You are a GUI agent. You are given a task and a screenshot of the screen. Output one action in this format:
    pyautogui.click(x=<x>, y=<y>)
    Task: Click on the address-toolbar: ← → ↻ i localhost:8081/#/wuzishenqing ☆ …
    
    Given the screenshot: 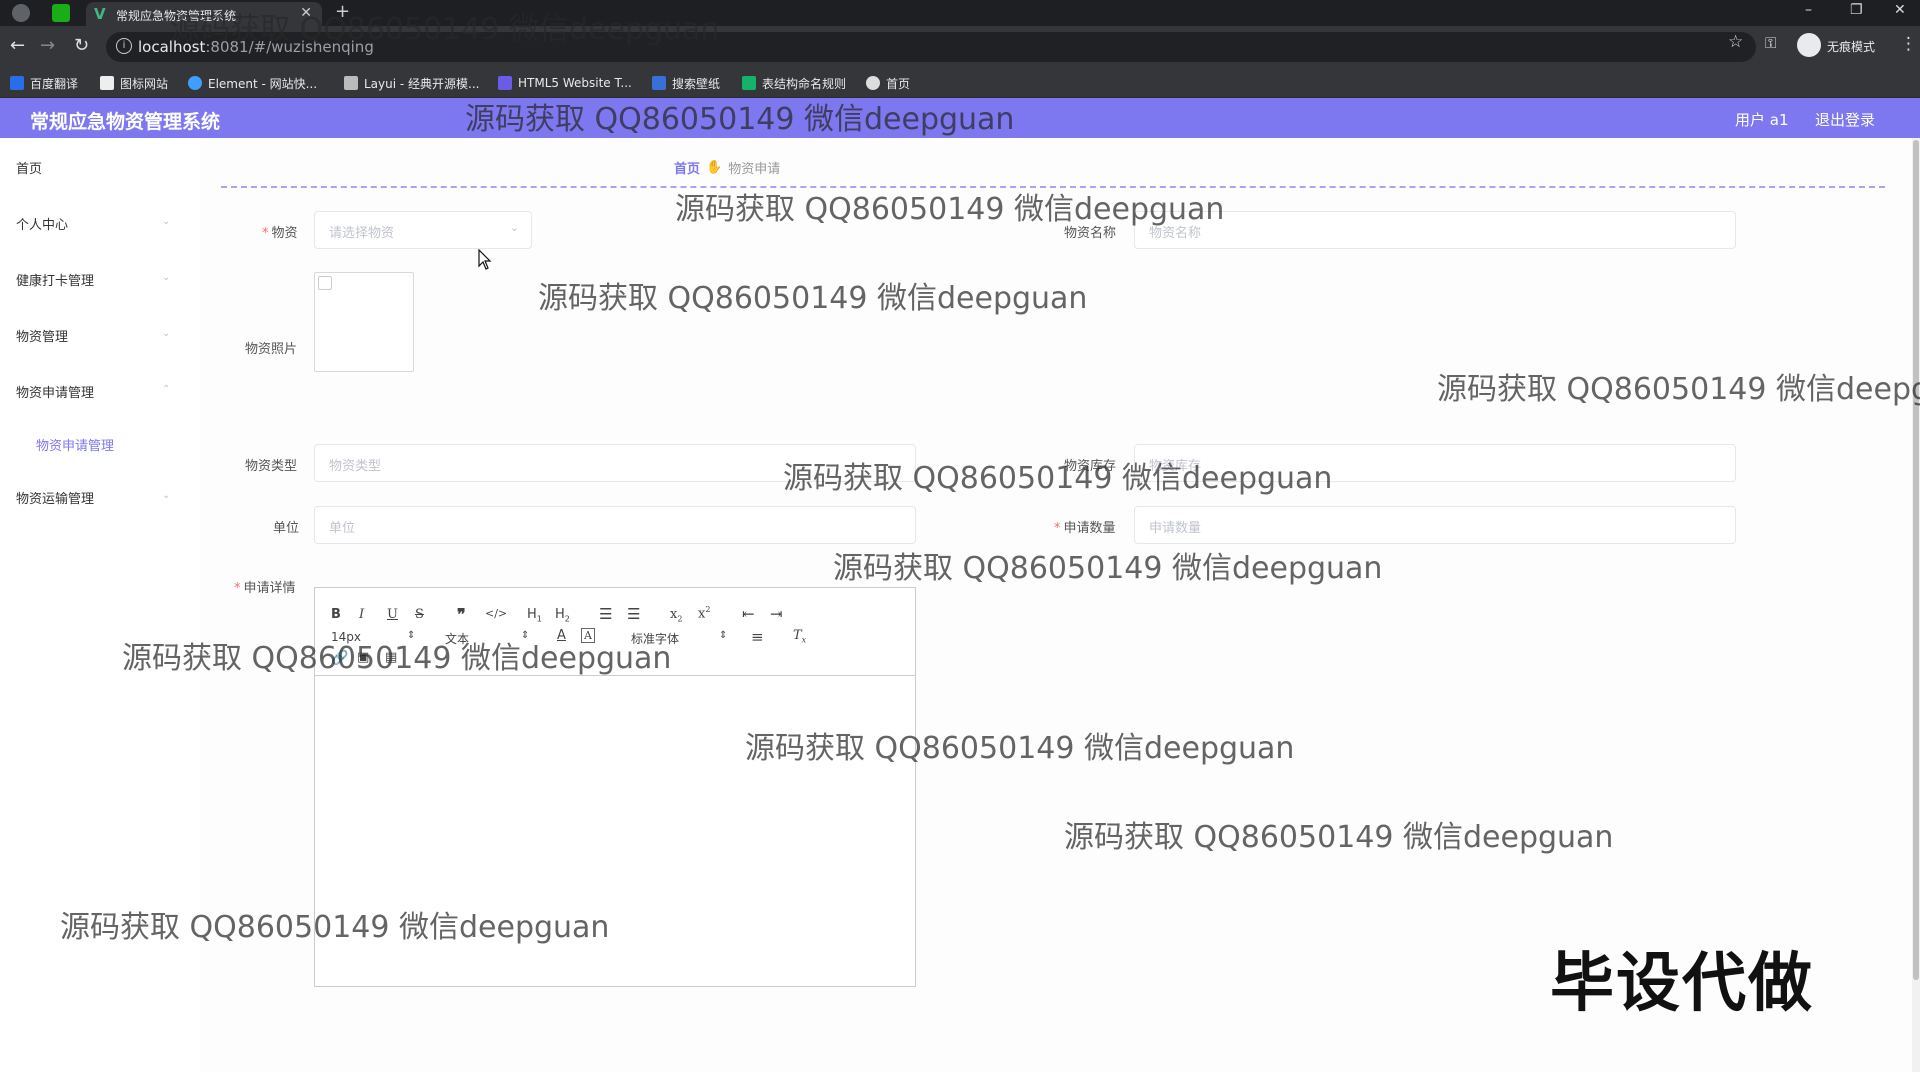 What is the action you would take?
    pyautogui.click(x=960, y=47)
    